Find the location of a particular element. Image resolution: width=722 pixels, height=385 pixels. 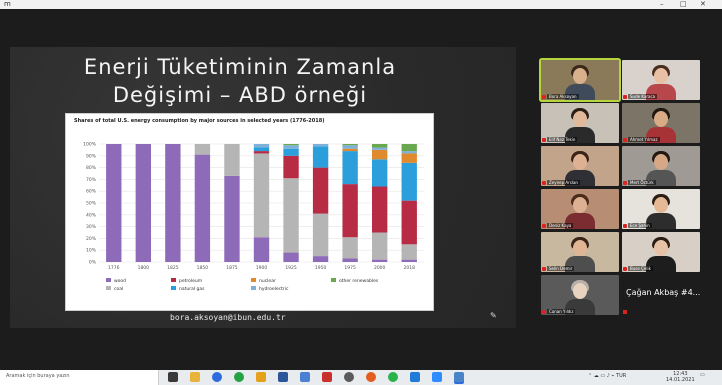

close-button: ✕ is located at coordinates (703, 4).